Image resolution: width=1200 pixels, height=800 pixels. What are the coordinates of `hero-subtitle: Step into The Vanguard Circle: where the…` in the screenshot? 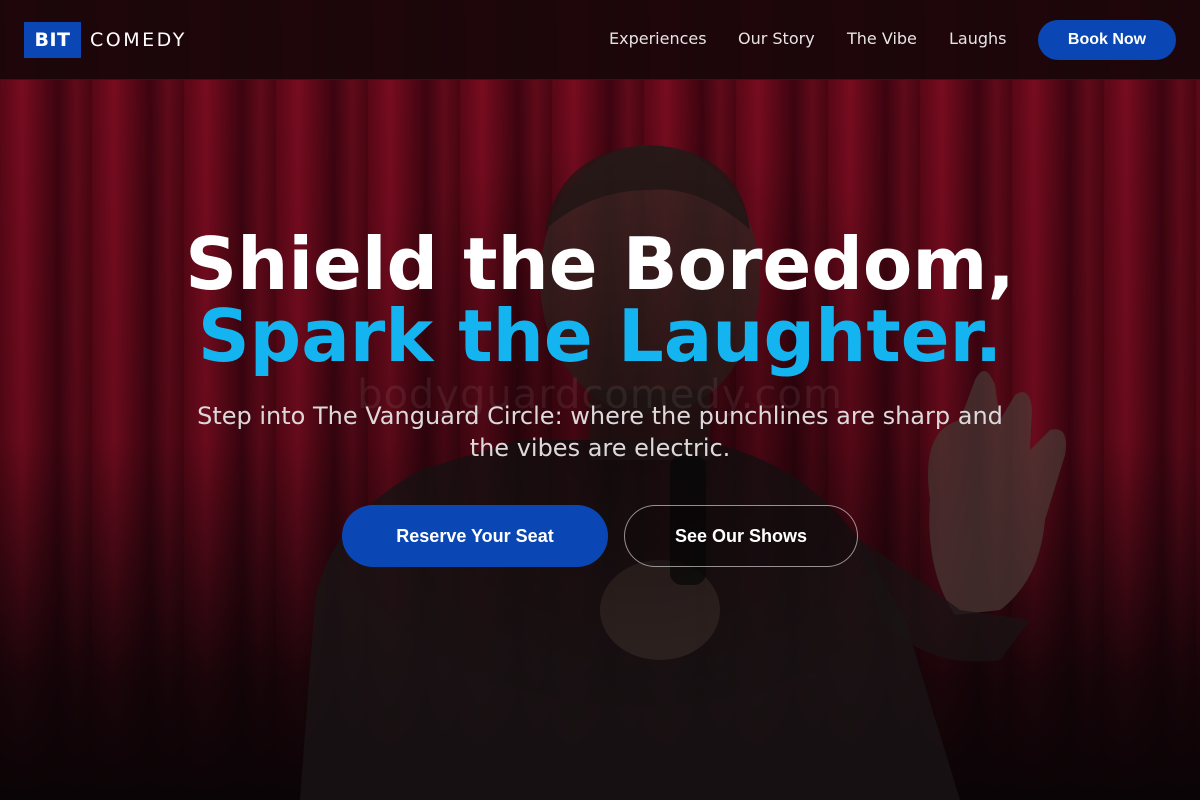 It's located at (600, 432).